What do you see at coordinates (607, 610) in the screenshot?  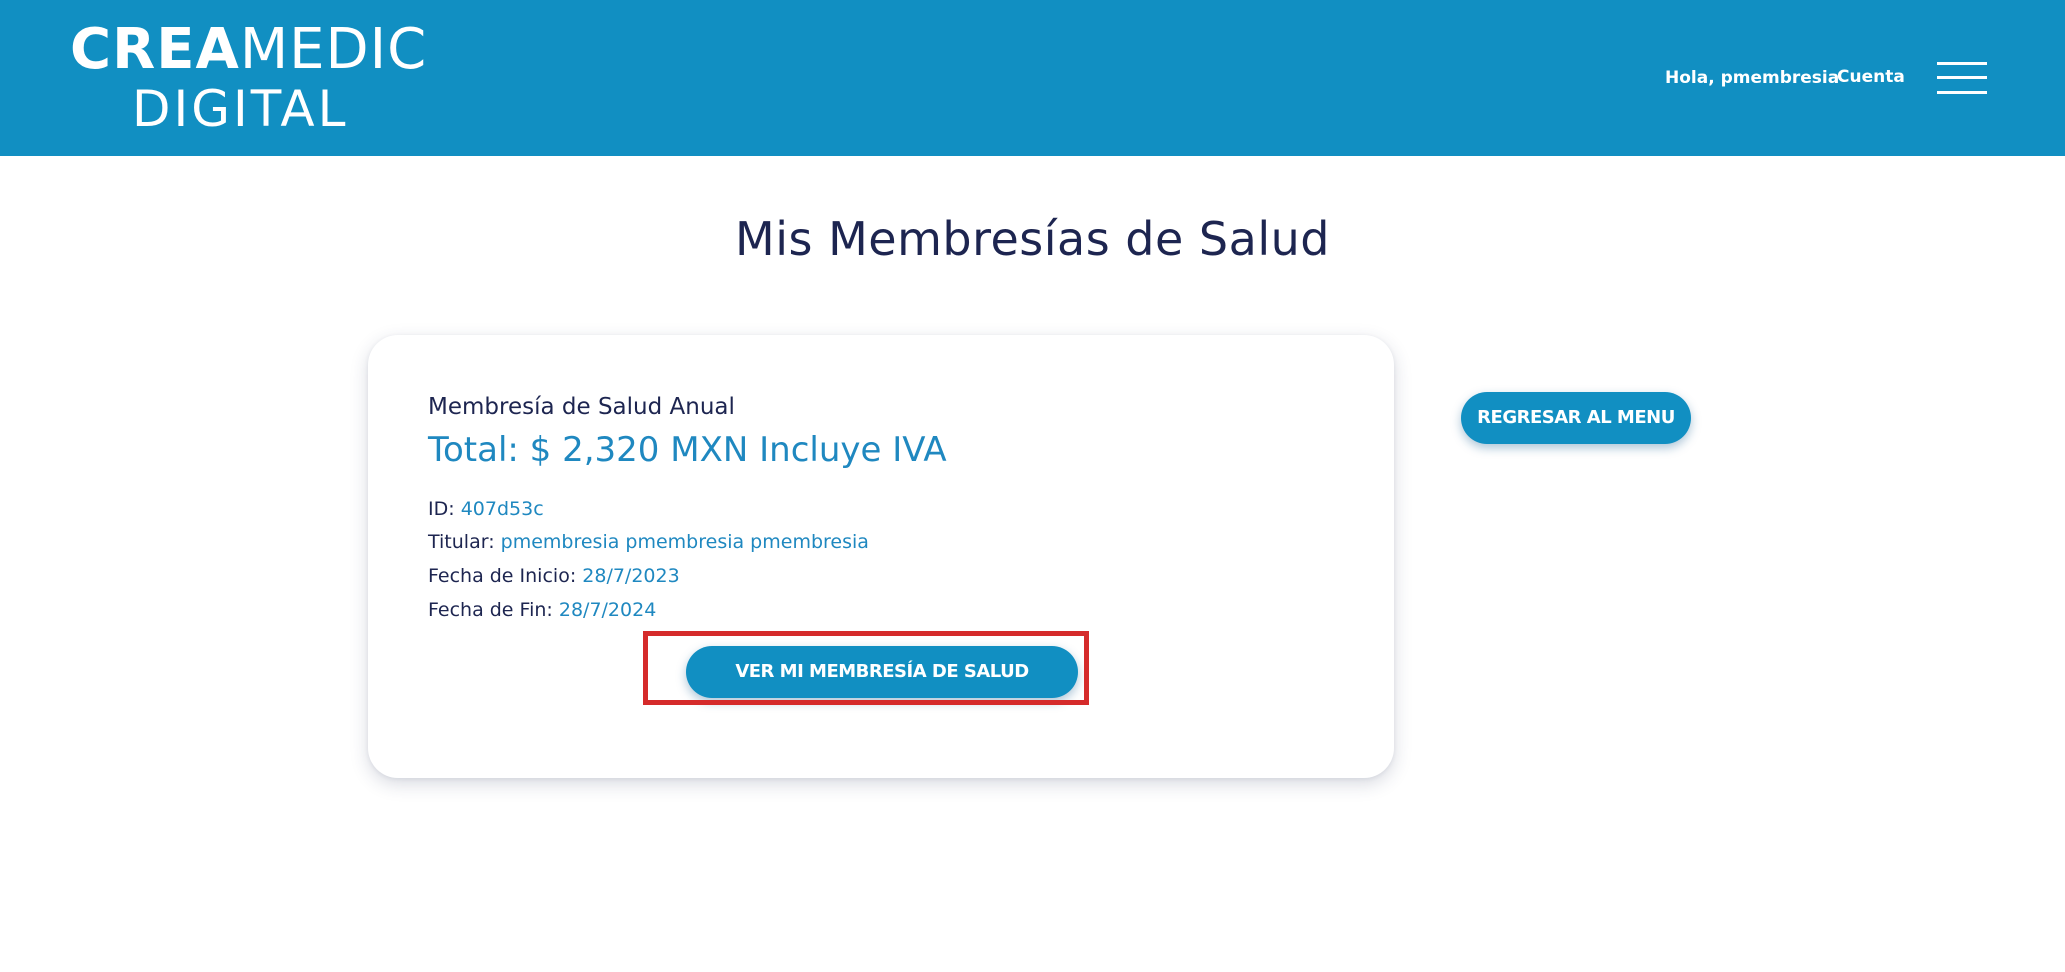 I see `end-date-value: 28/7/2024` at bounding box center [607, 610].